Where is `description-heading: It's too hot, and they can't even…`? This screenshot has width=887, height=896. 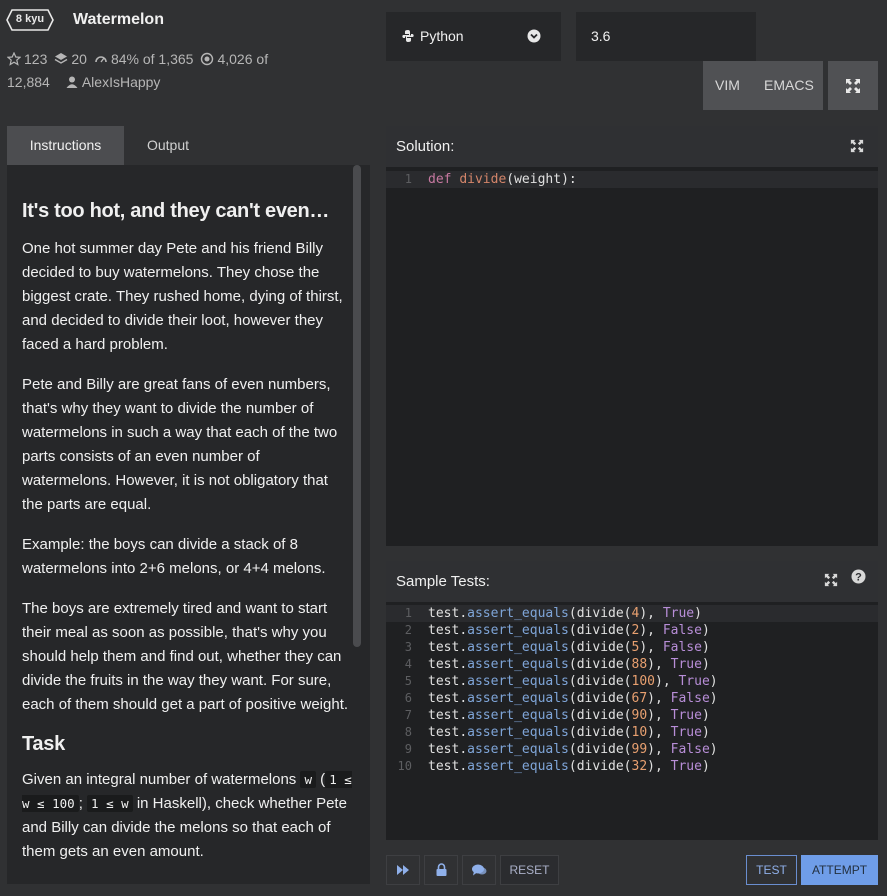
description-heading: It's too hot, and they can't even… is located at coordinates (176, 211).